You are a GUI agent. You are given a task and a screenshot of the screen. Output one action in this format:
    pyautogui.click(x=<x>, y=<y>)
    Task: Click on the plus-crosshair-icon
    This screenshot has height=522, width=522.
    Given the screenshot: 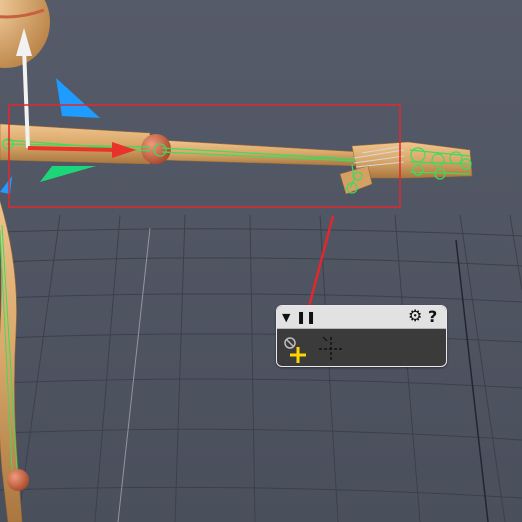 What is the action you would take?
    pyautogui.click(x=295, y=350)
    